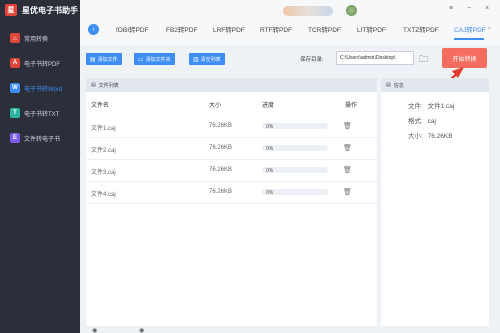 The width and height of the screenshot is (500, 333). What do you see at coordinates (15, 138) in the screenshot?
I see `ebook-icon: E` at bounding box center [15, 138].